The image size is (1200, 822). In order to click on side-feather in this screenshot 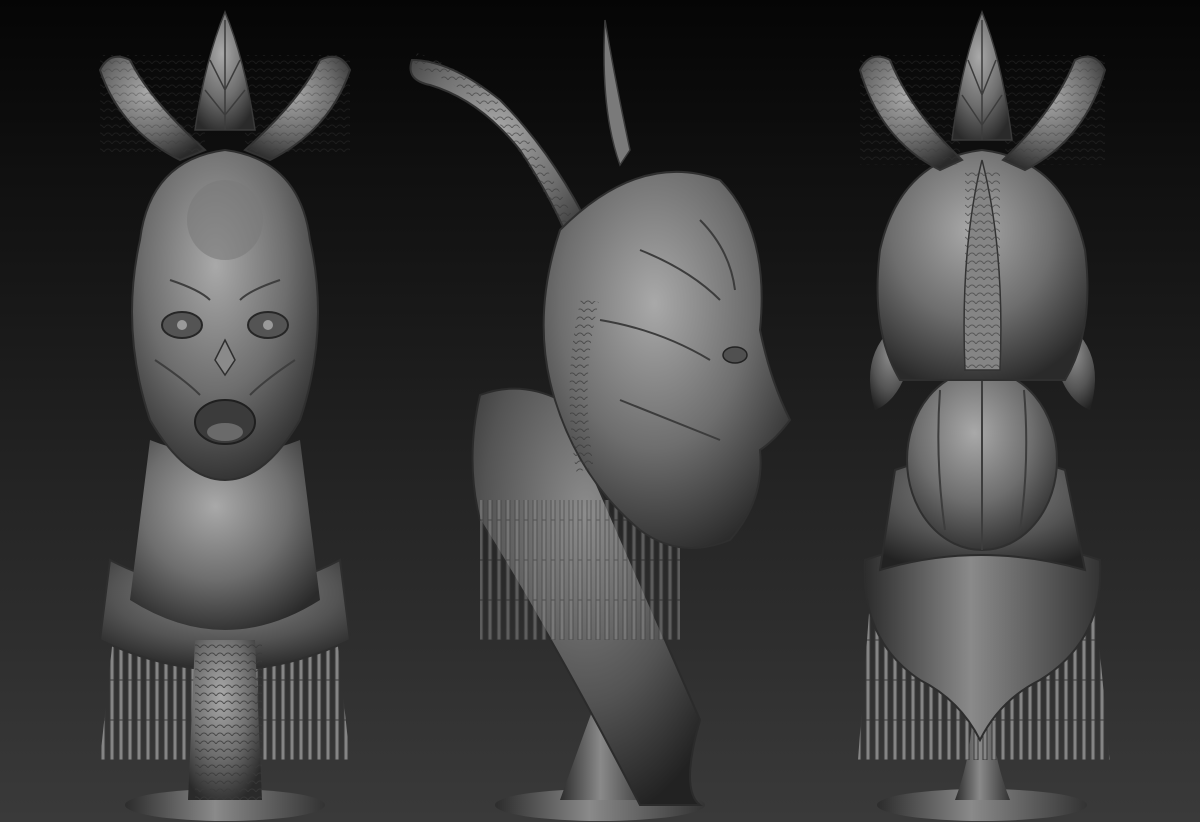, I will do `click(617, 93)`.